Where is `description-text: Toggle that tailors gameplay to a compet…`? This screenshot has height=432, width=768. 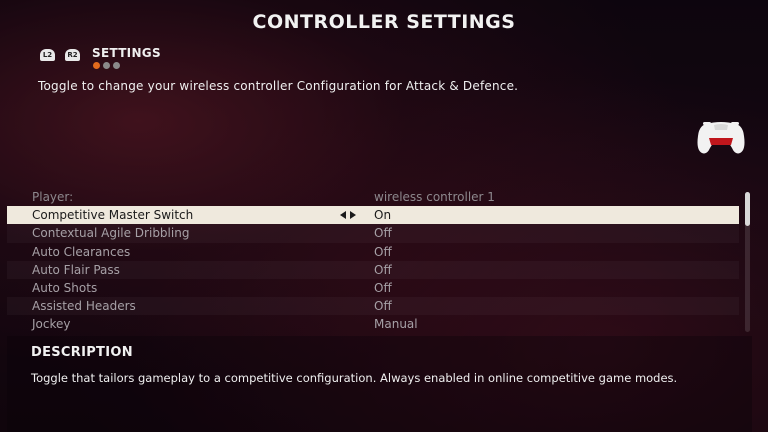 description-text: Toggle that tailors gameplay to a compet… is located at coordinates (354, 378).